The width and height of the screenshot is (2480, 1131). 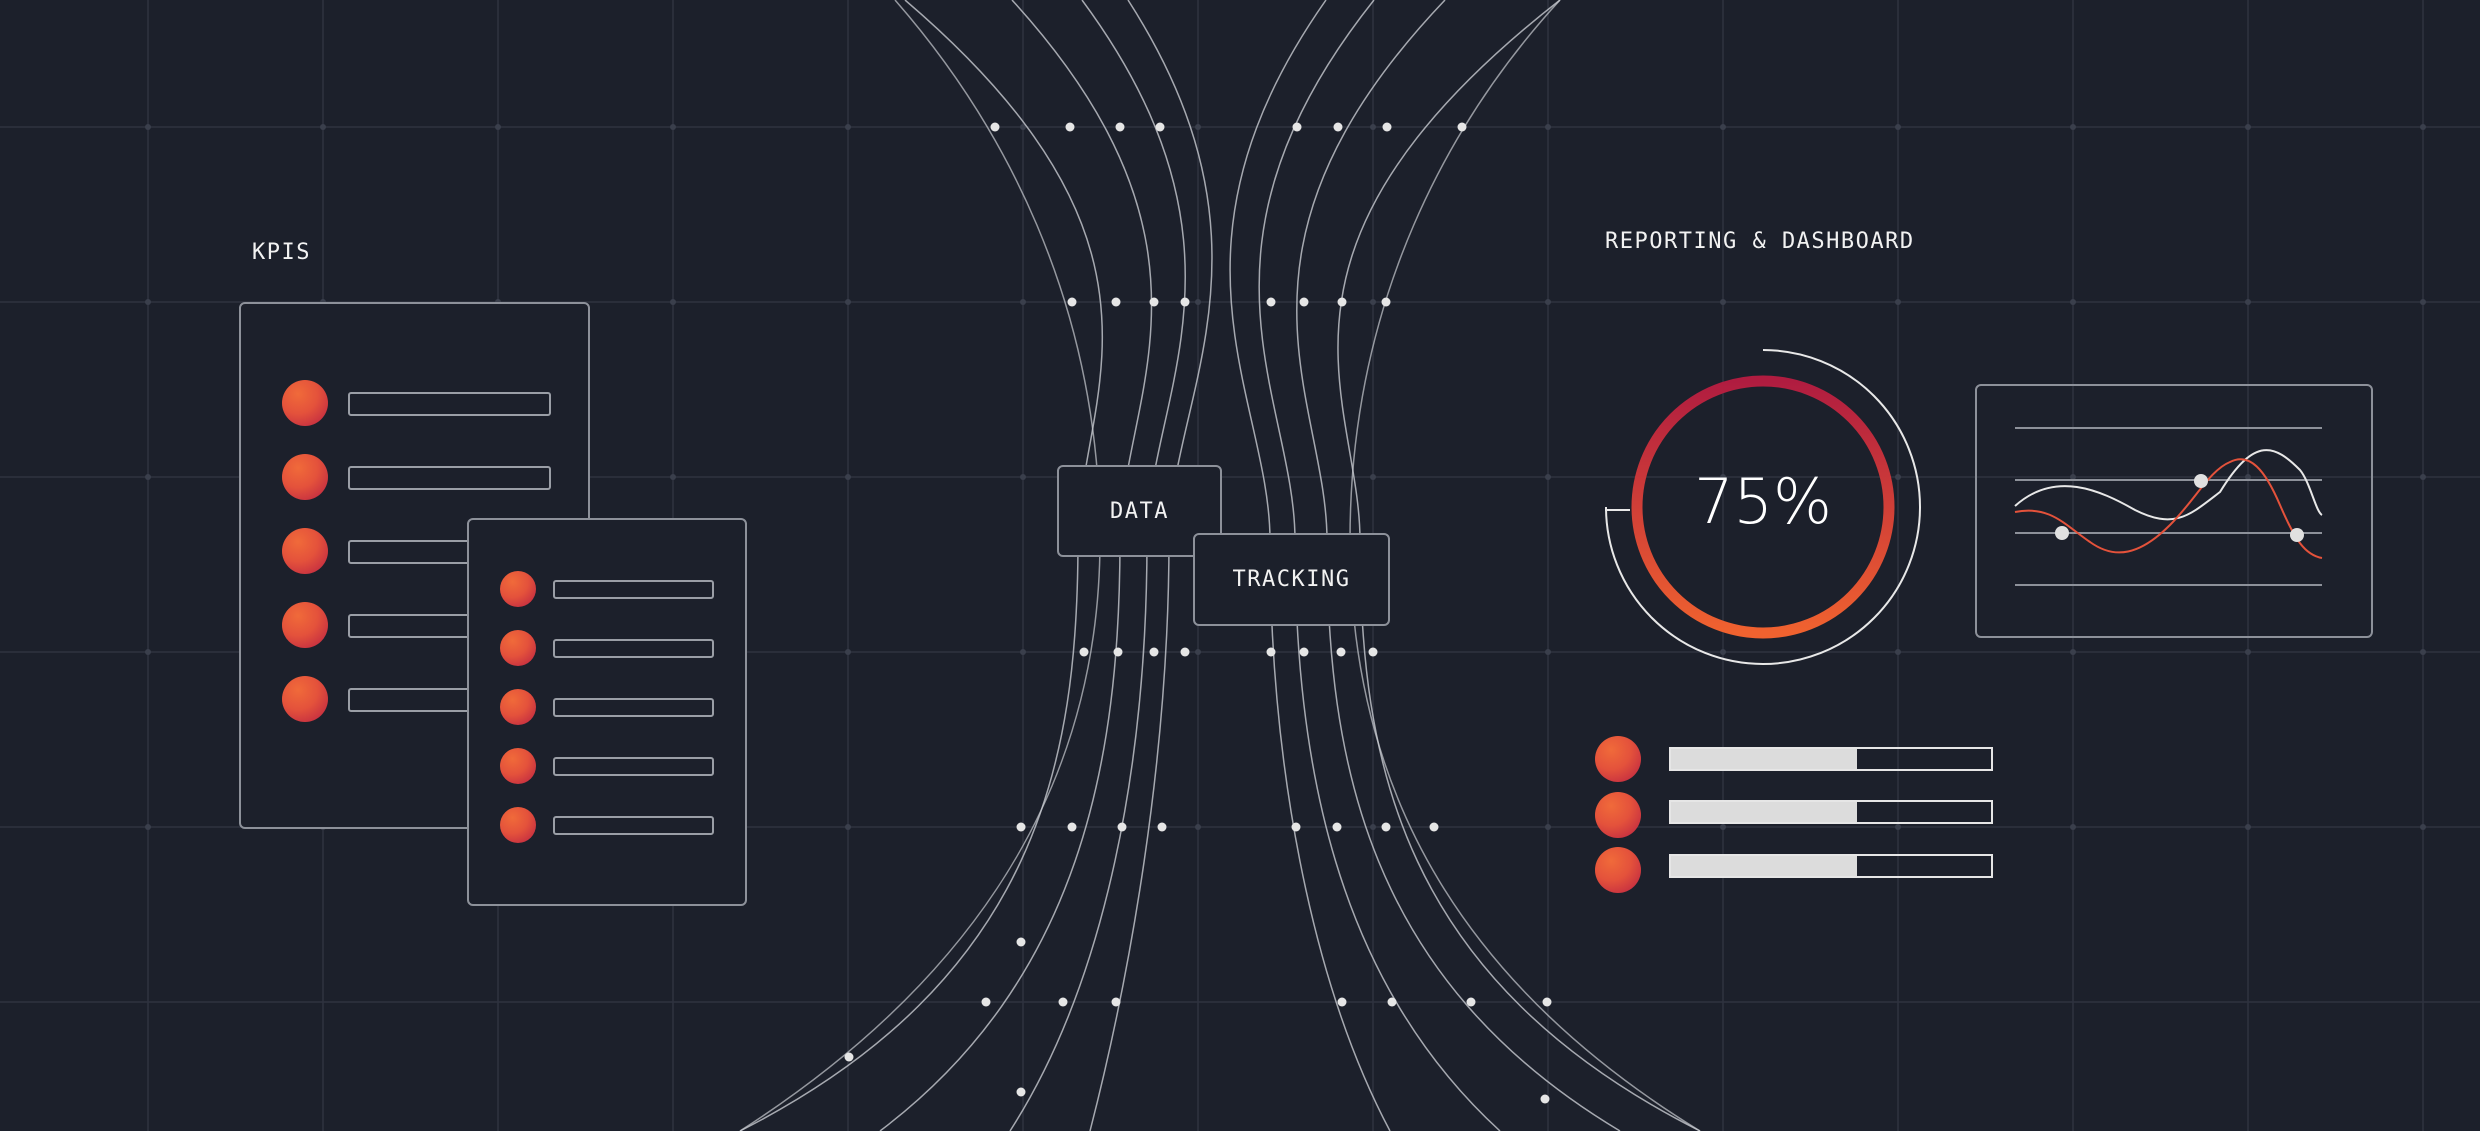 What do you see at coordinates (1763, 501) in the screenshot?
I see `donut-percentage: 75%` at bounding box center [1763, 501].